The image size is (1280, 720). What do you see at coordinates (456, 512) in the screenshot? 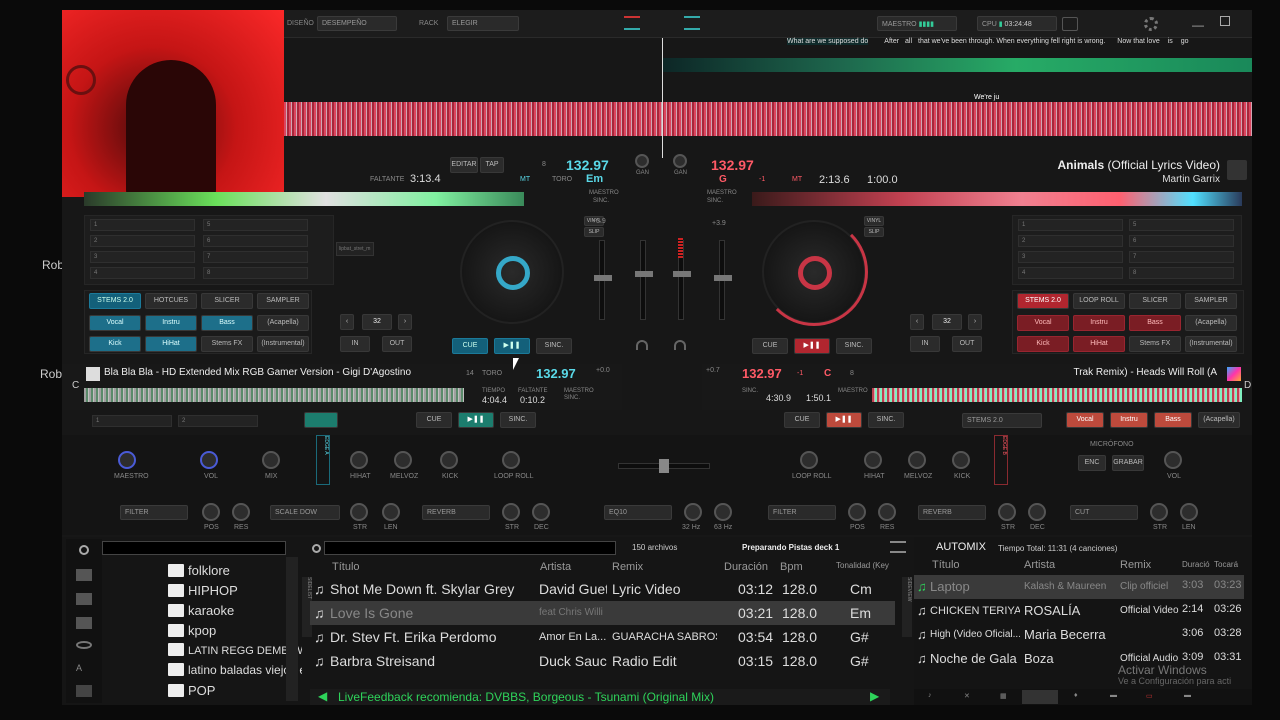
I see `fx-reverb-a-dropdown: REVERB` at bounding box center [456, 512].